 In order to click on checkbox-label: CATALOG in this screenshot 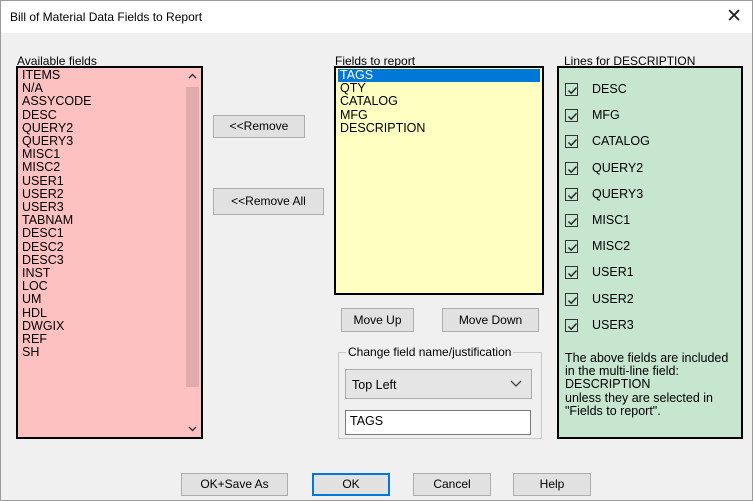, I will do `click(621, 141)`.